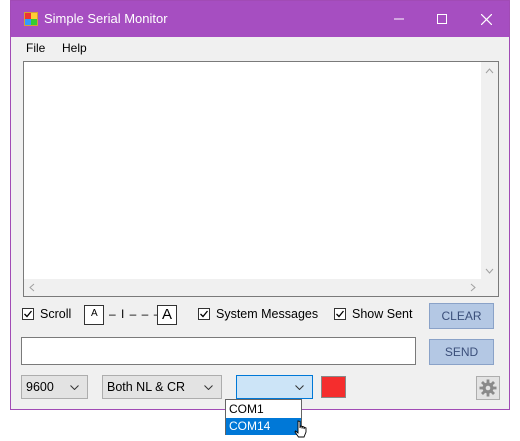 The height and width of the screenshot is (441, 520). Describe the element at coordinates (263, 426) in the screenshot. I see `com-port-option-com14: COM14` at that location.